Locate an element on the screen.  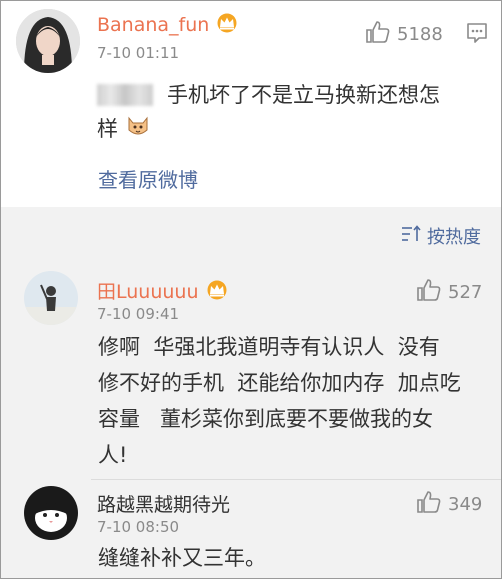
post-time: 7-10 01:11 is located at coordinates (138, 53).